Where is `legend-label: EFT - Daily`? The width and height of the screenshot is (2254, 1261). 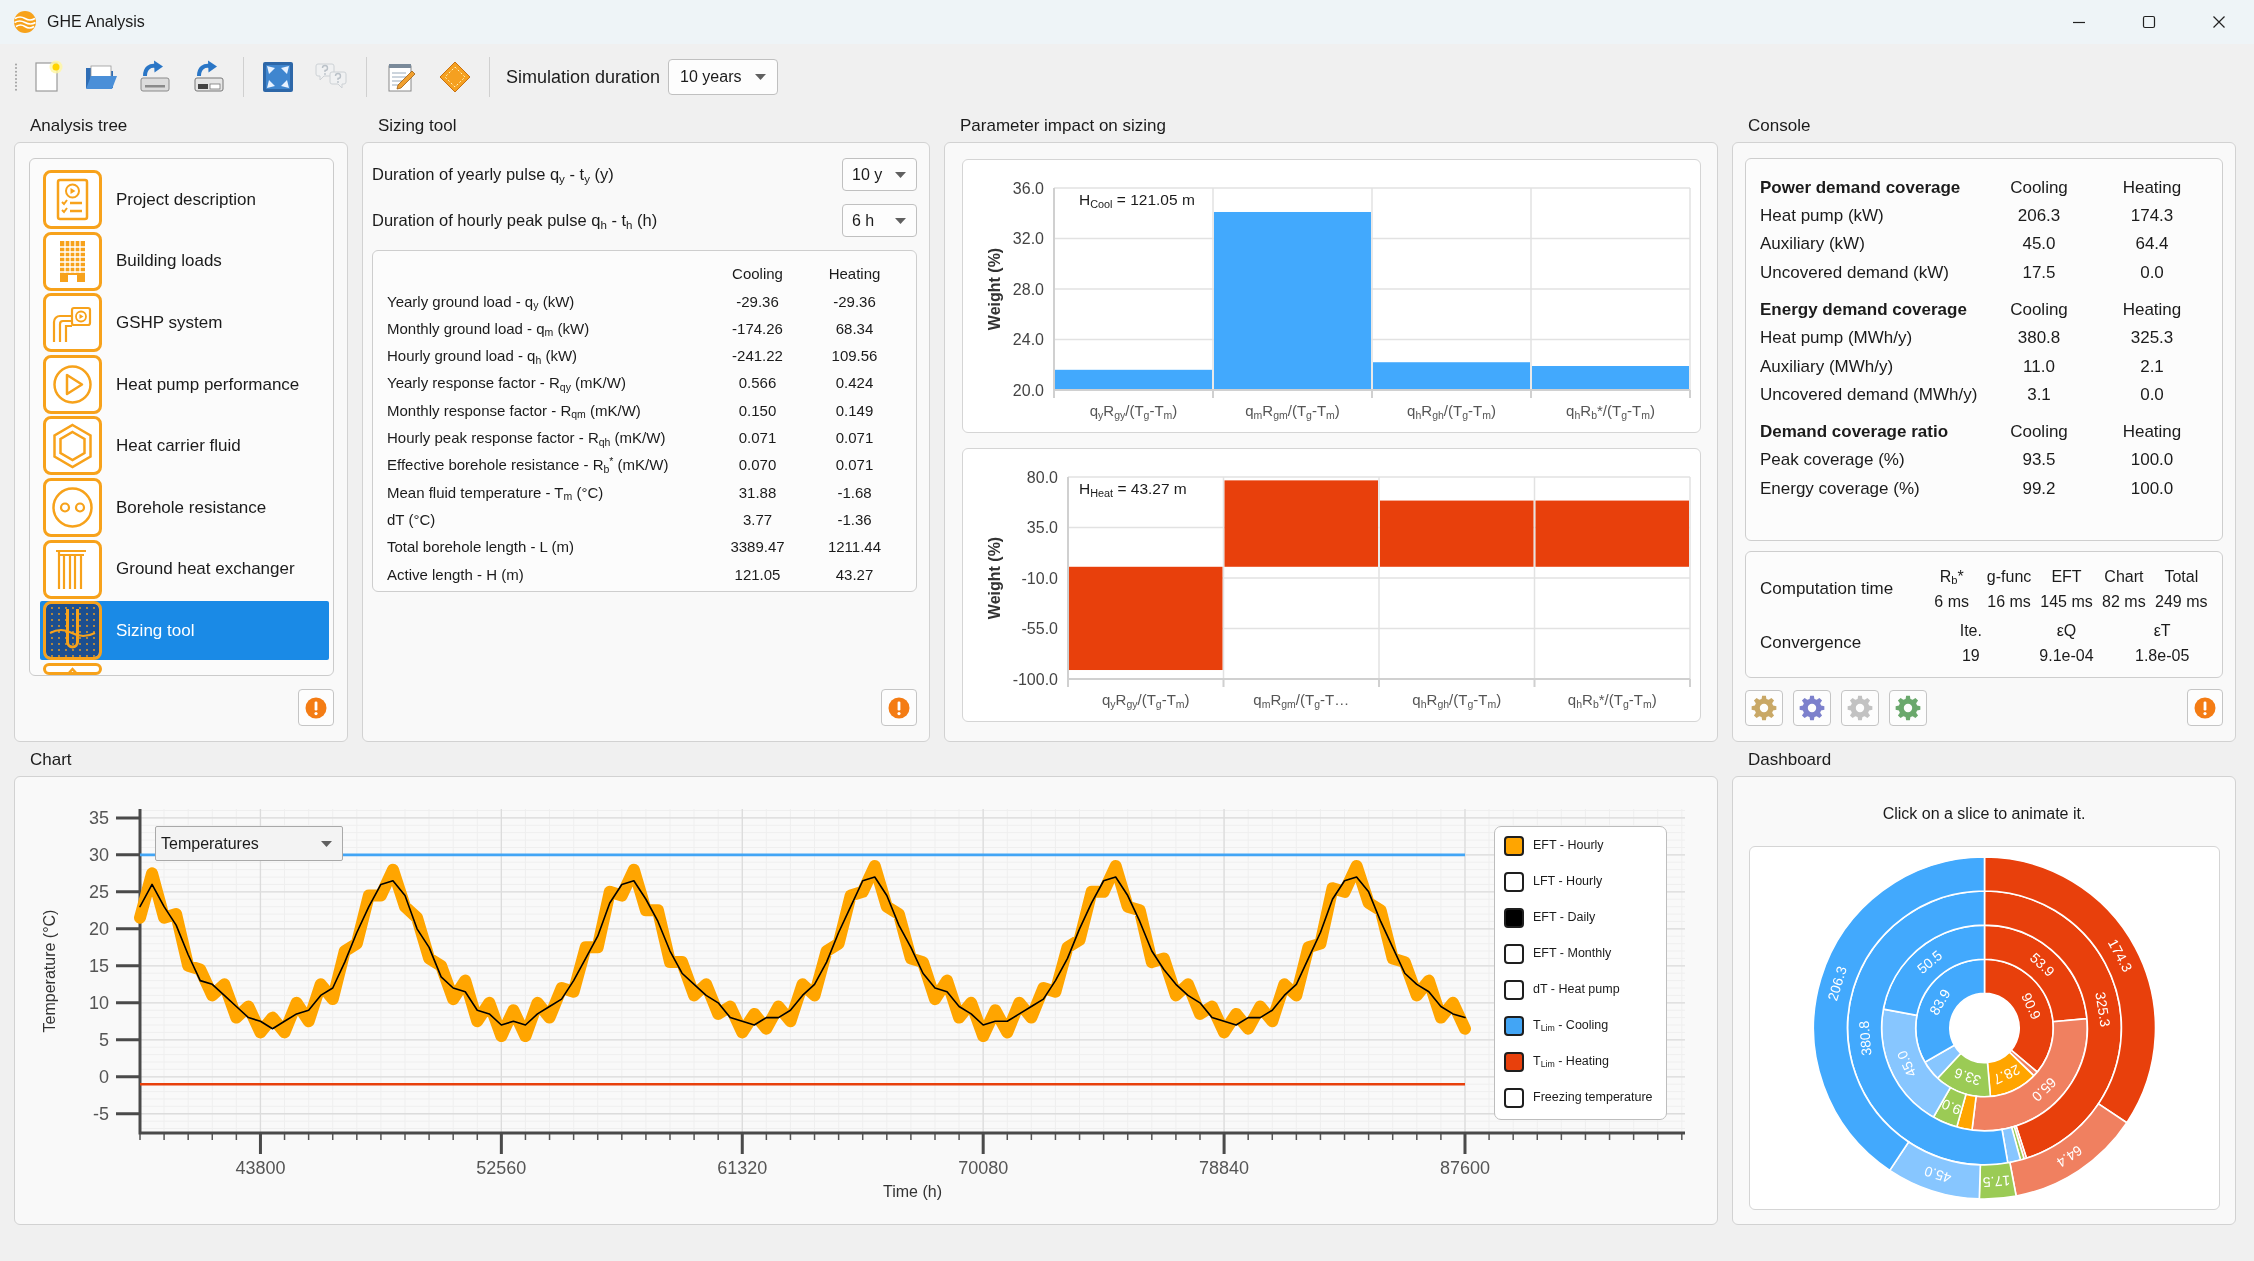
legend-label: EFT - Daily is located at coordinates (1564, 918).